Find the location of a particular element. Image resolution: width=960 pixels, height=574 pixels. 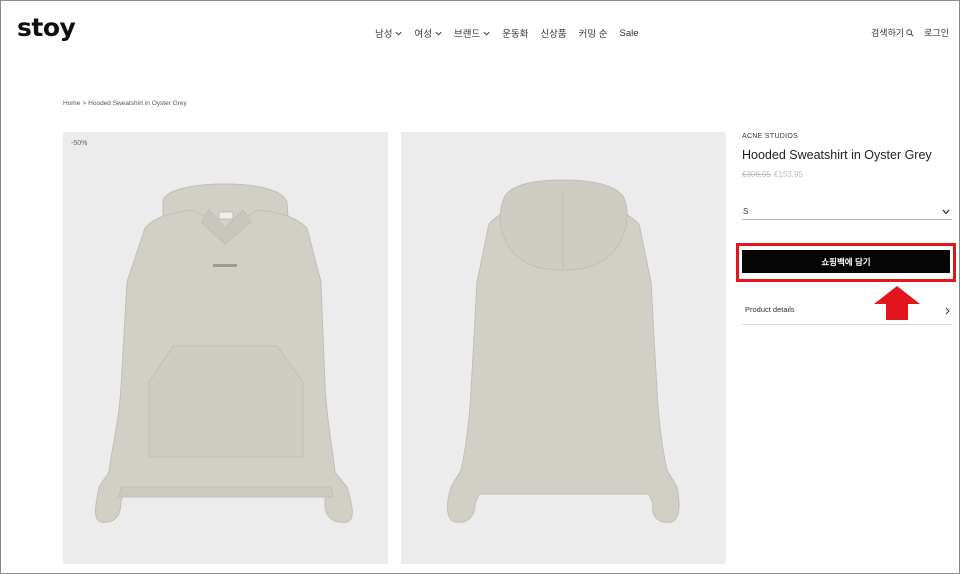

product-brand: ACNE STUDIOS is located at coordinates (847, 136).